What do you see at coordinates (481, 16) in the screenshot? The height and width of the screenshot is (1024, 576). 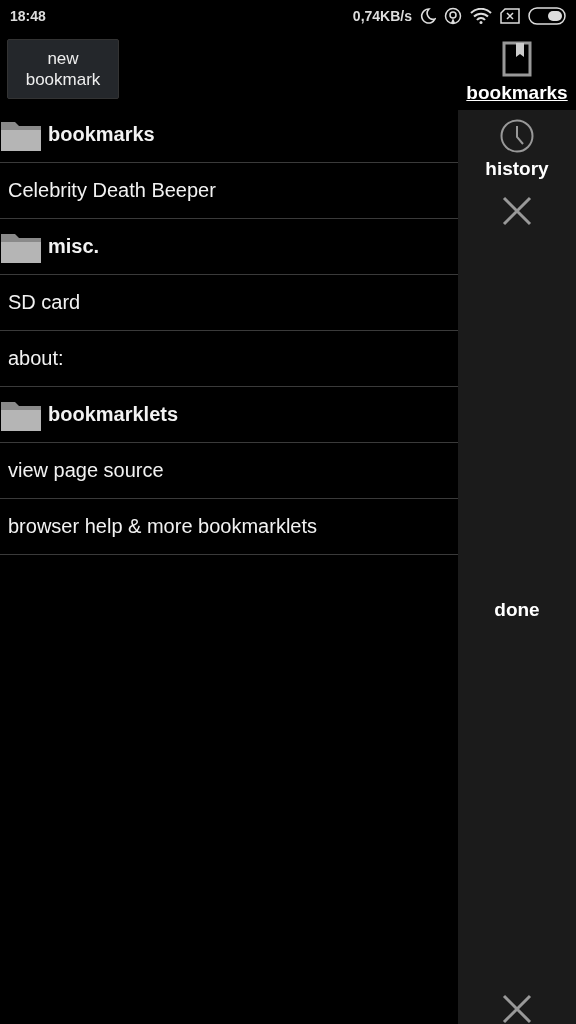 I see `wifi-icon` at bounding box center [481, 16].